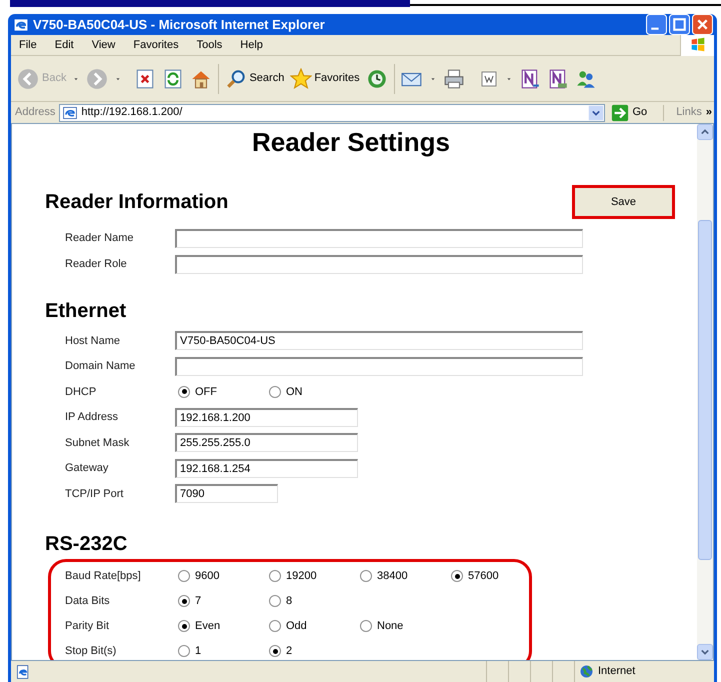 The height and width of the screenshot is (682, 721). What do you see at coordinates (379, 340) in the screenshot?
I see `text-field: V750-BA50C04-US` at bounding box center [379, 340].